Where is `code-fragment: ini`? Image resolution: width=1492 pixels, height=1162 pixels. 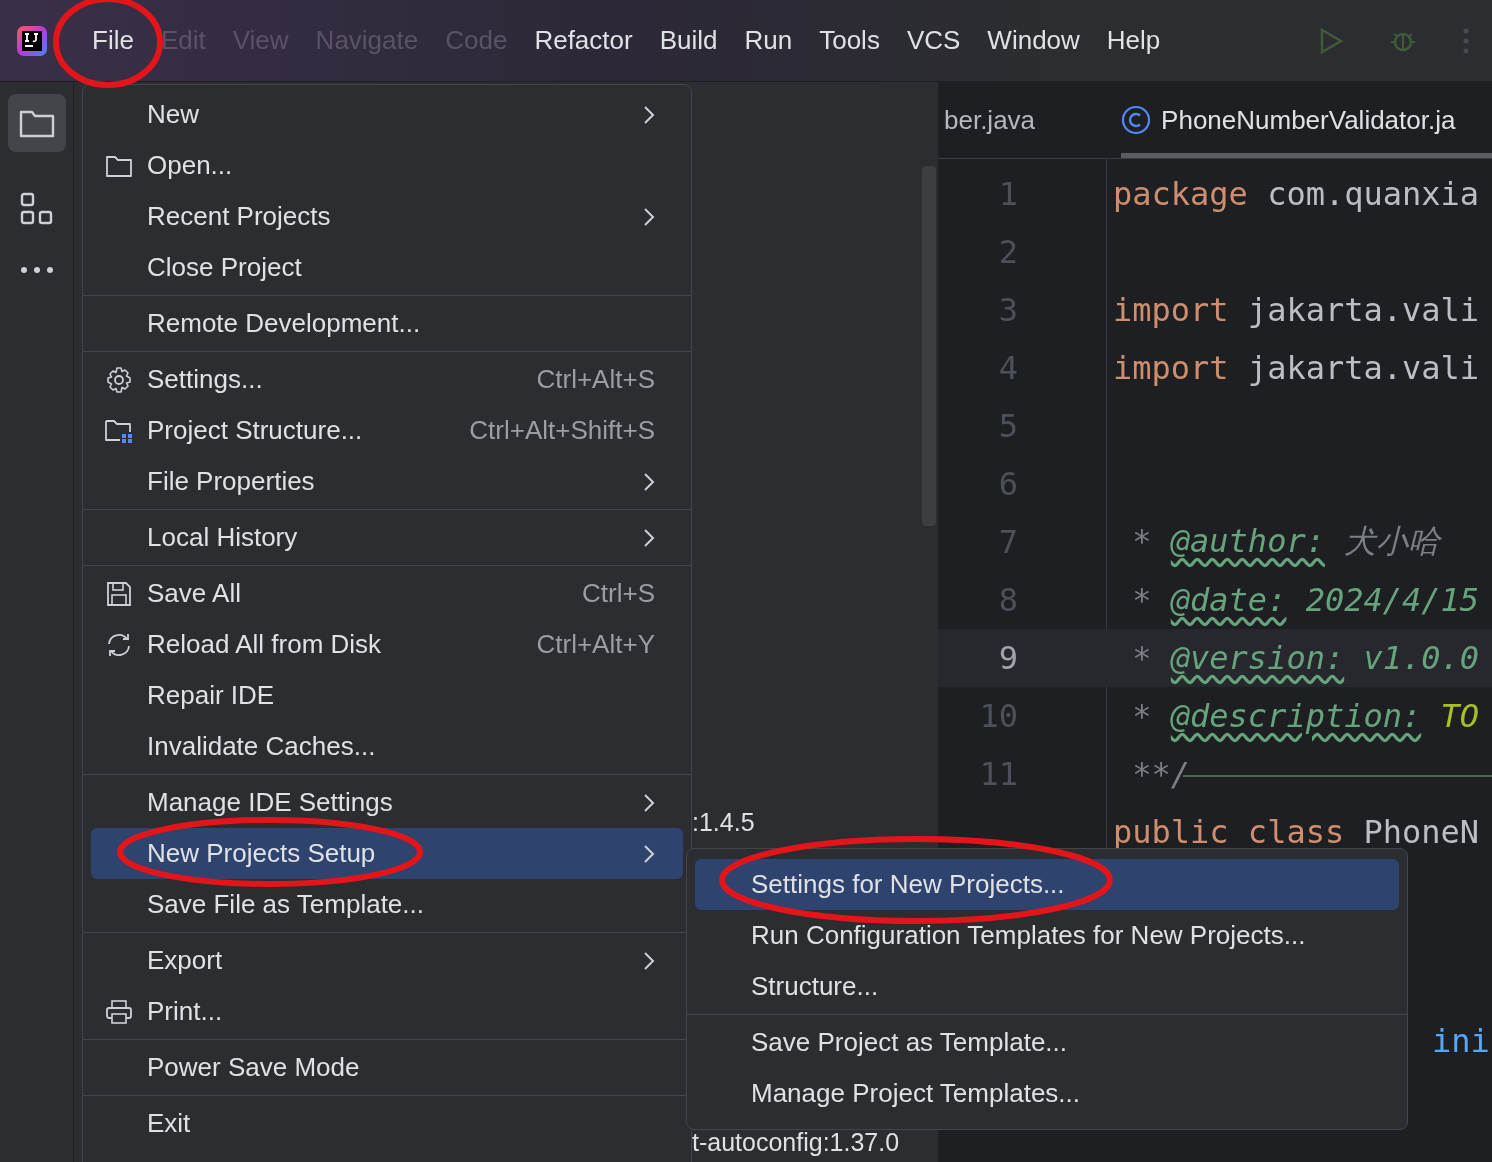
code-fragment: ini is located at coordinates (1461, 1041).